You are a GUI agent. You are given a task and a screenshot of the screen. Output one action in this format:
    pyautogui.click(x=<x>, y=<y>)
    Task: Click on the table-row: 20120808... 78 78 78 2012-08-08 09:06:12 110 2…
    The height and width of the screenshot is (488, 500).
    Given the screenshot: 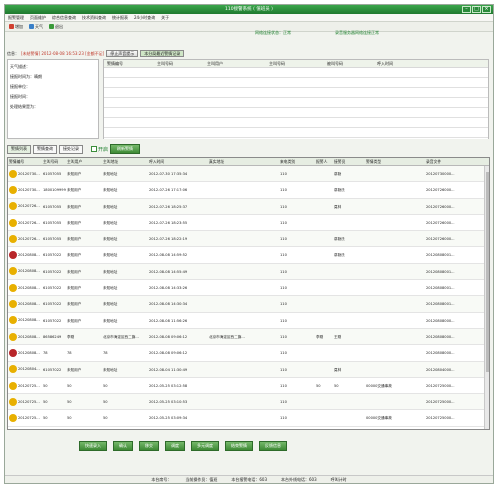 What is the action you would take?
    pyautogui.click(x=248, y=353)
    